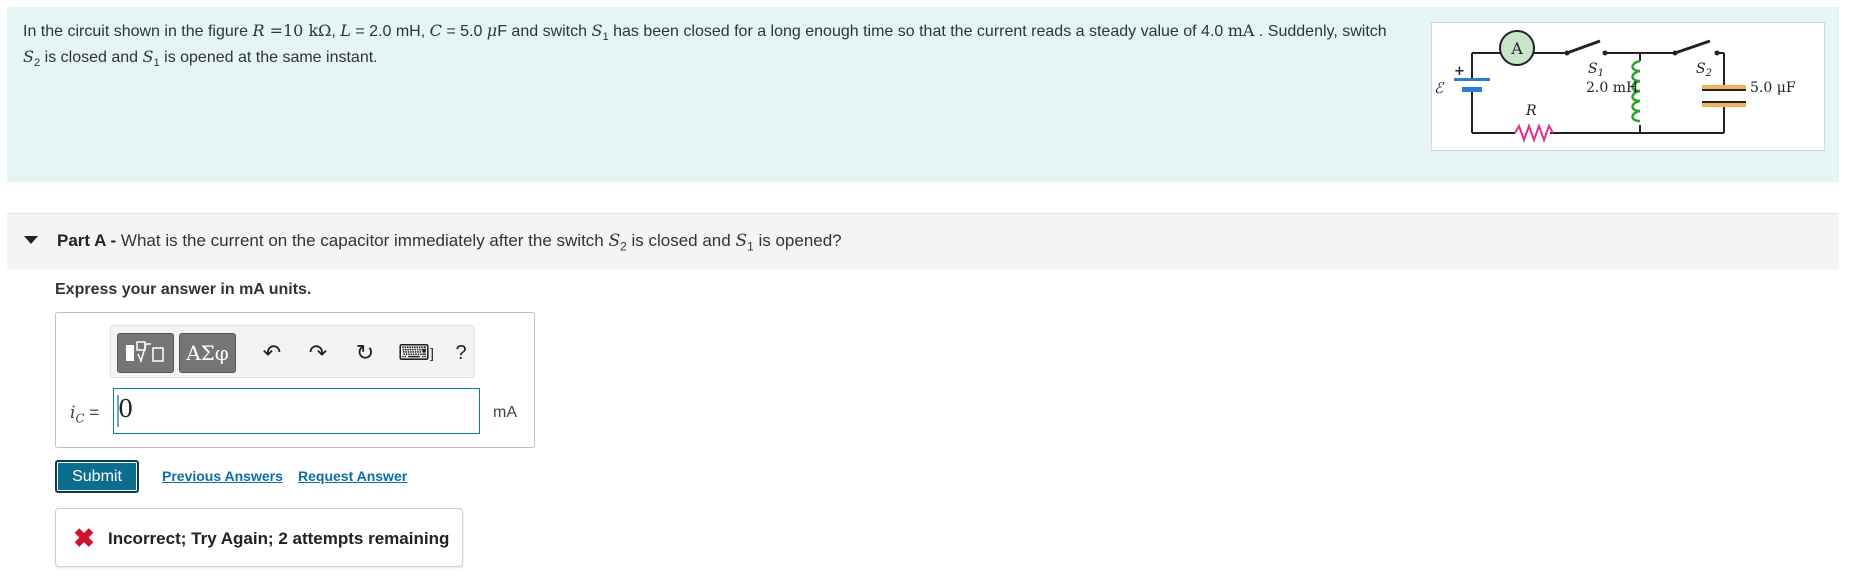 The width and height of the screenshot is (1849, 582). I want to click on keyboard-glyph: ⌨, so click(414, 352).